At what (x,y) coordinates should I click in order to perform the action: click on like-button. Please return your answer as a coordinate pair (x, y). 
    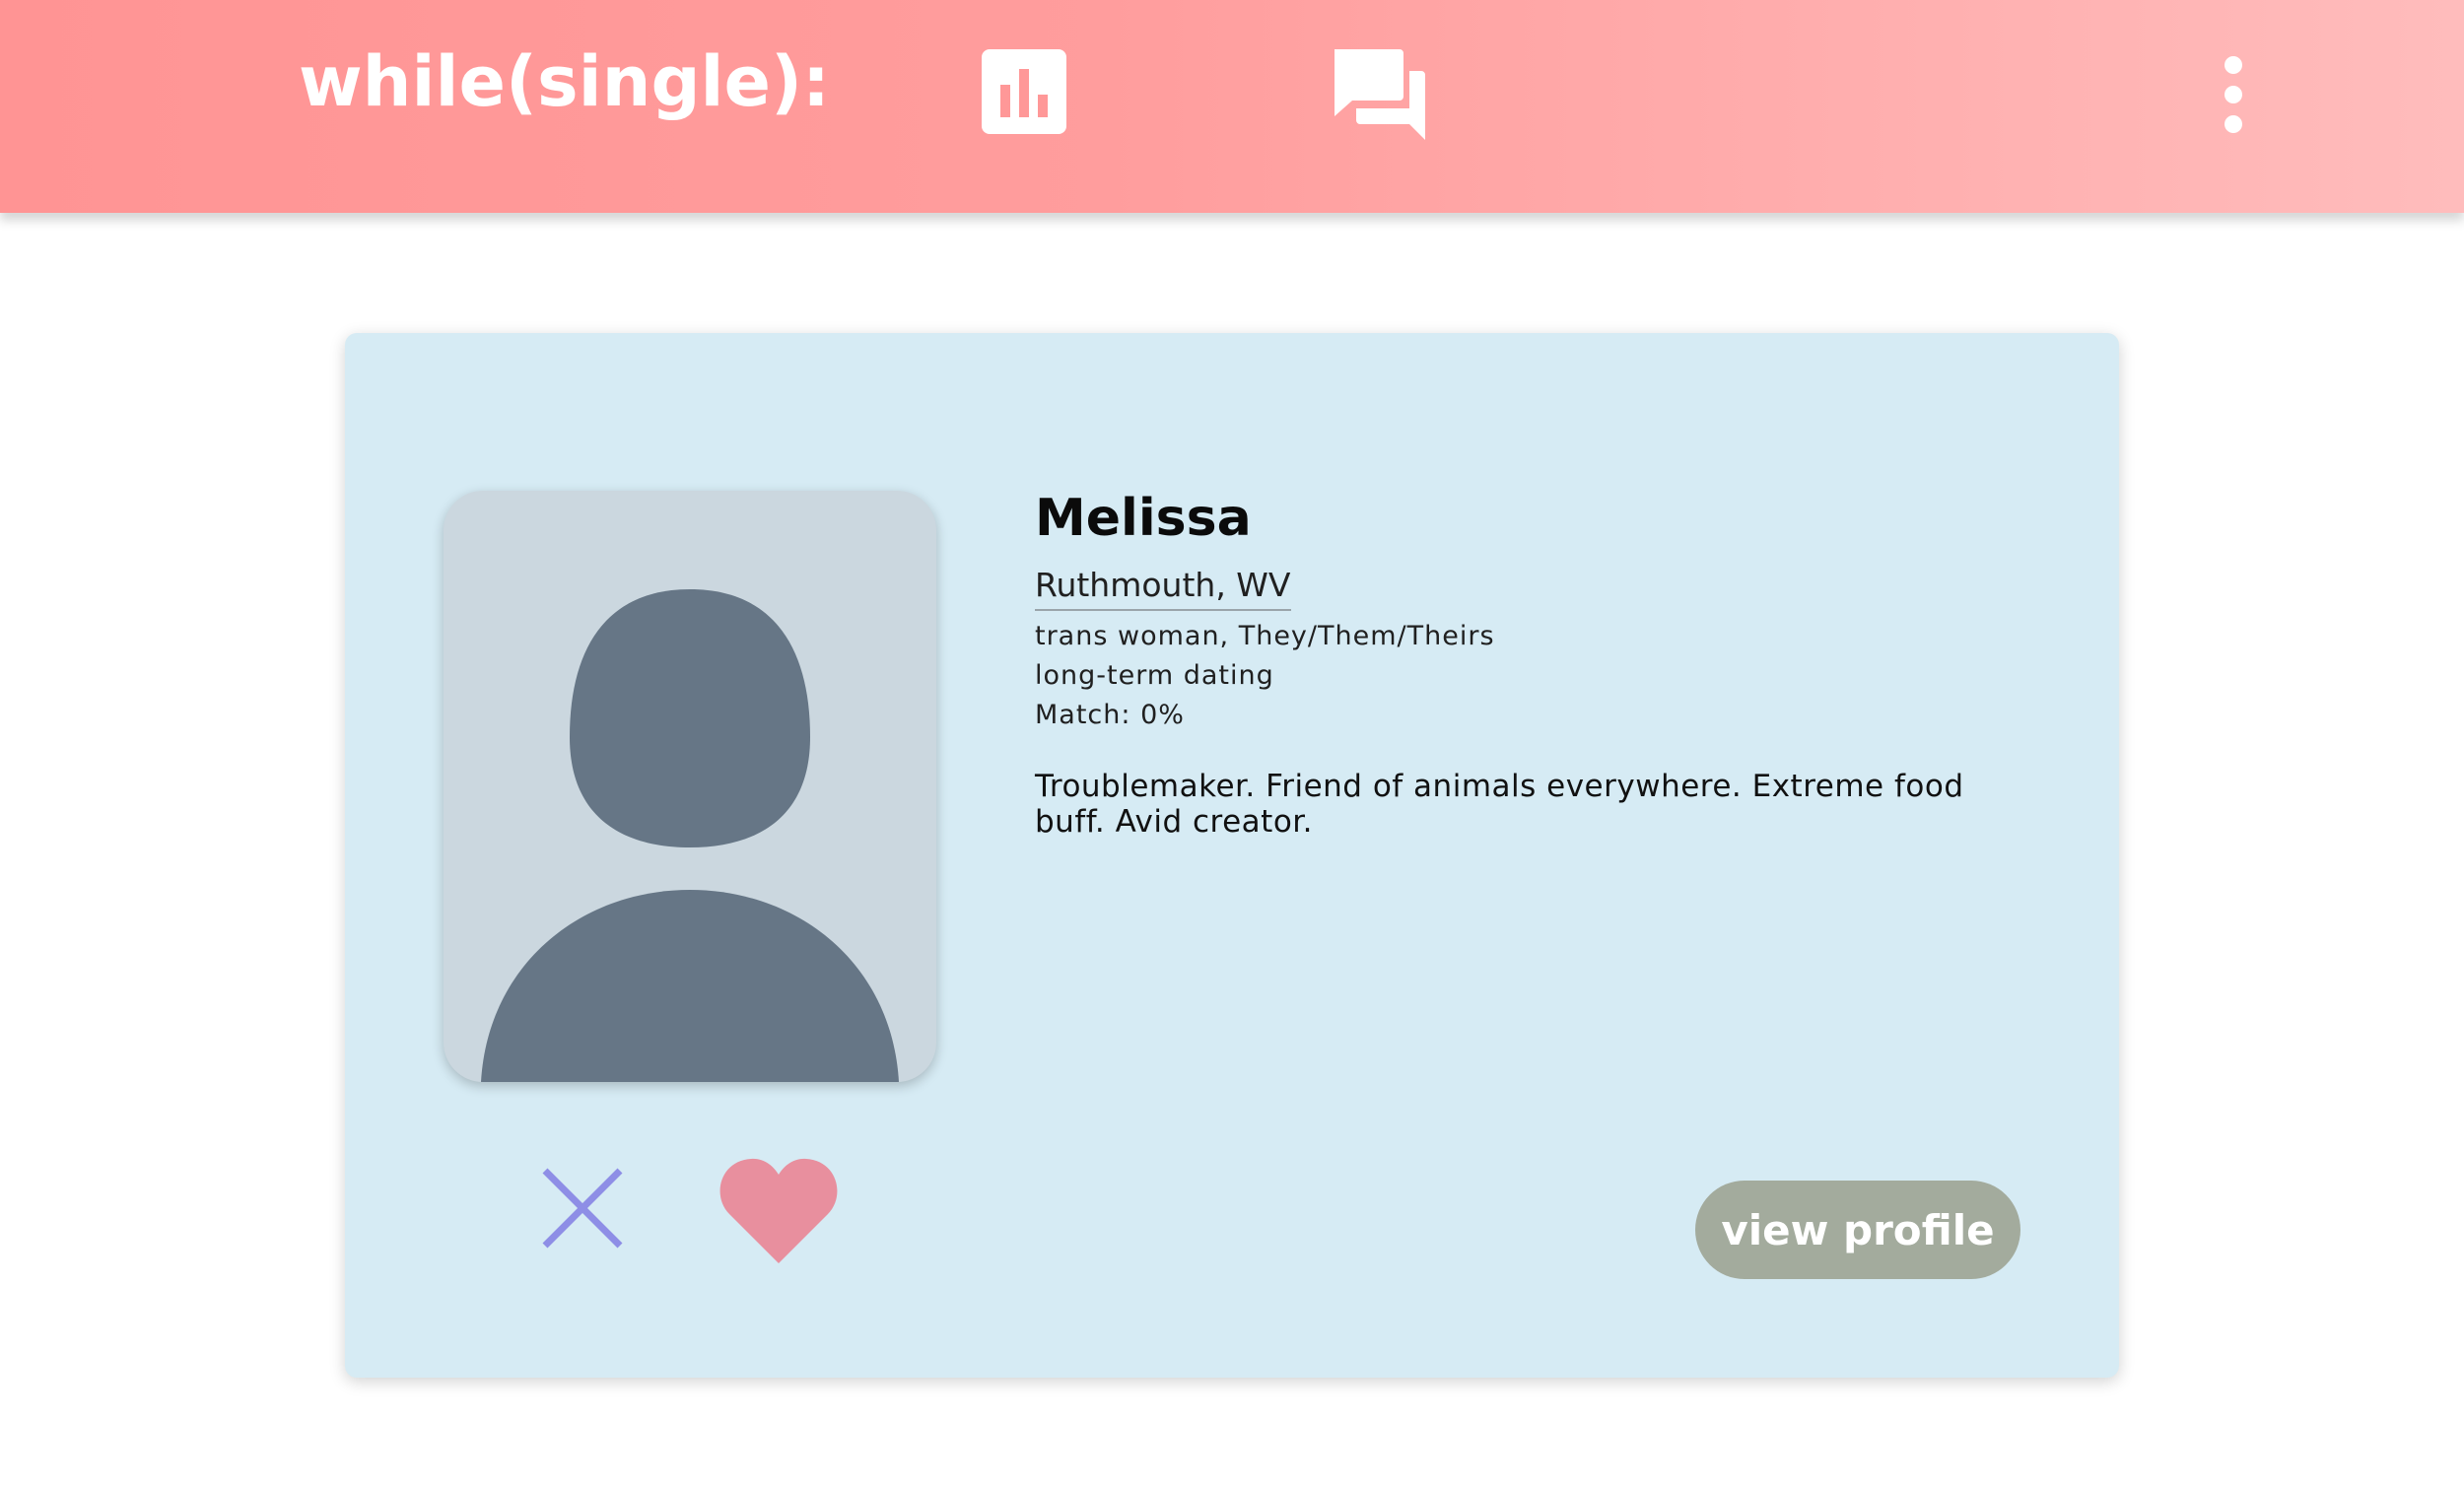
    Looking at the image, I should click on (778, 1211).